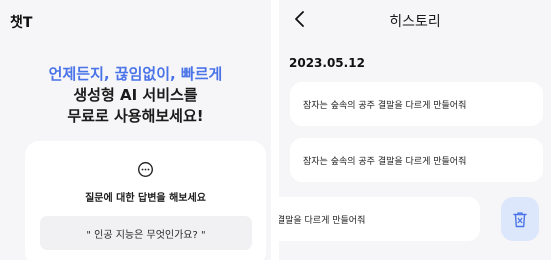 The width and height of the screenshot is (551, 260). I want to click on card-caption: 질문에 대한 답변을 해보세요, so click(145, 198).